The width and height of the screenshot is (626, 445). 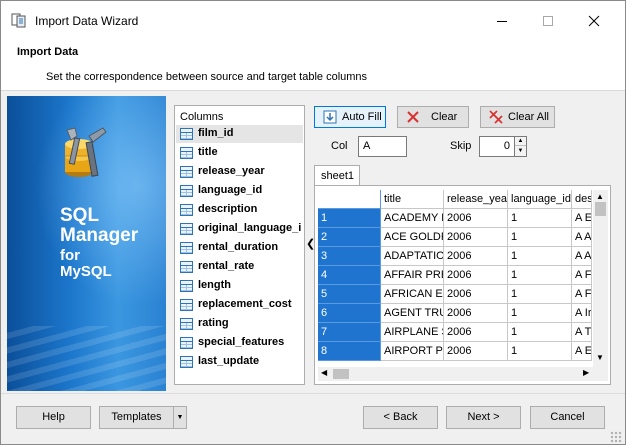 I want to click on banner-text: SQL Manager for MySQL, so click(x=99, y=242).